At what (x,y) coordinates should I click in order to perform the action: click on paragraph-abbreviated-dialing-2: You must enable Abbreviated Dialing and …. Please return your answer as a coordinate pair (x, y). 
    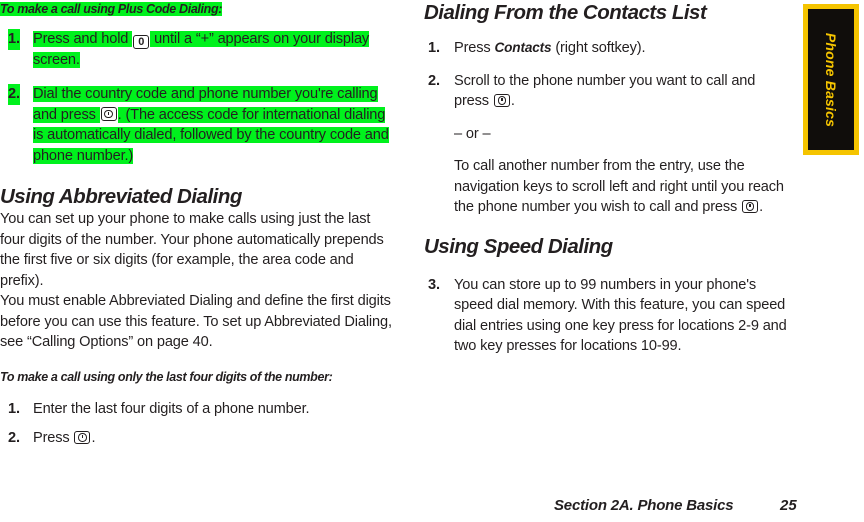
    Looking at the image, I should click on (196, 321).